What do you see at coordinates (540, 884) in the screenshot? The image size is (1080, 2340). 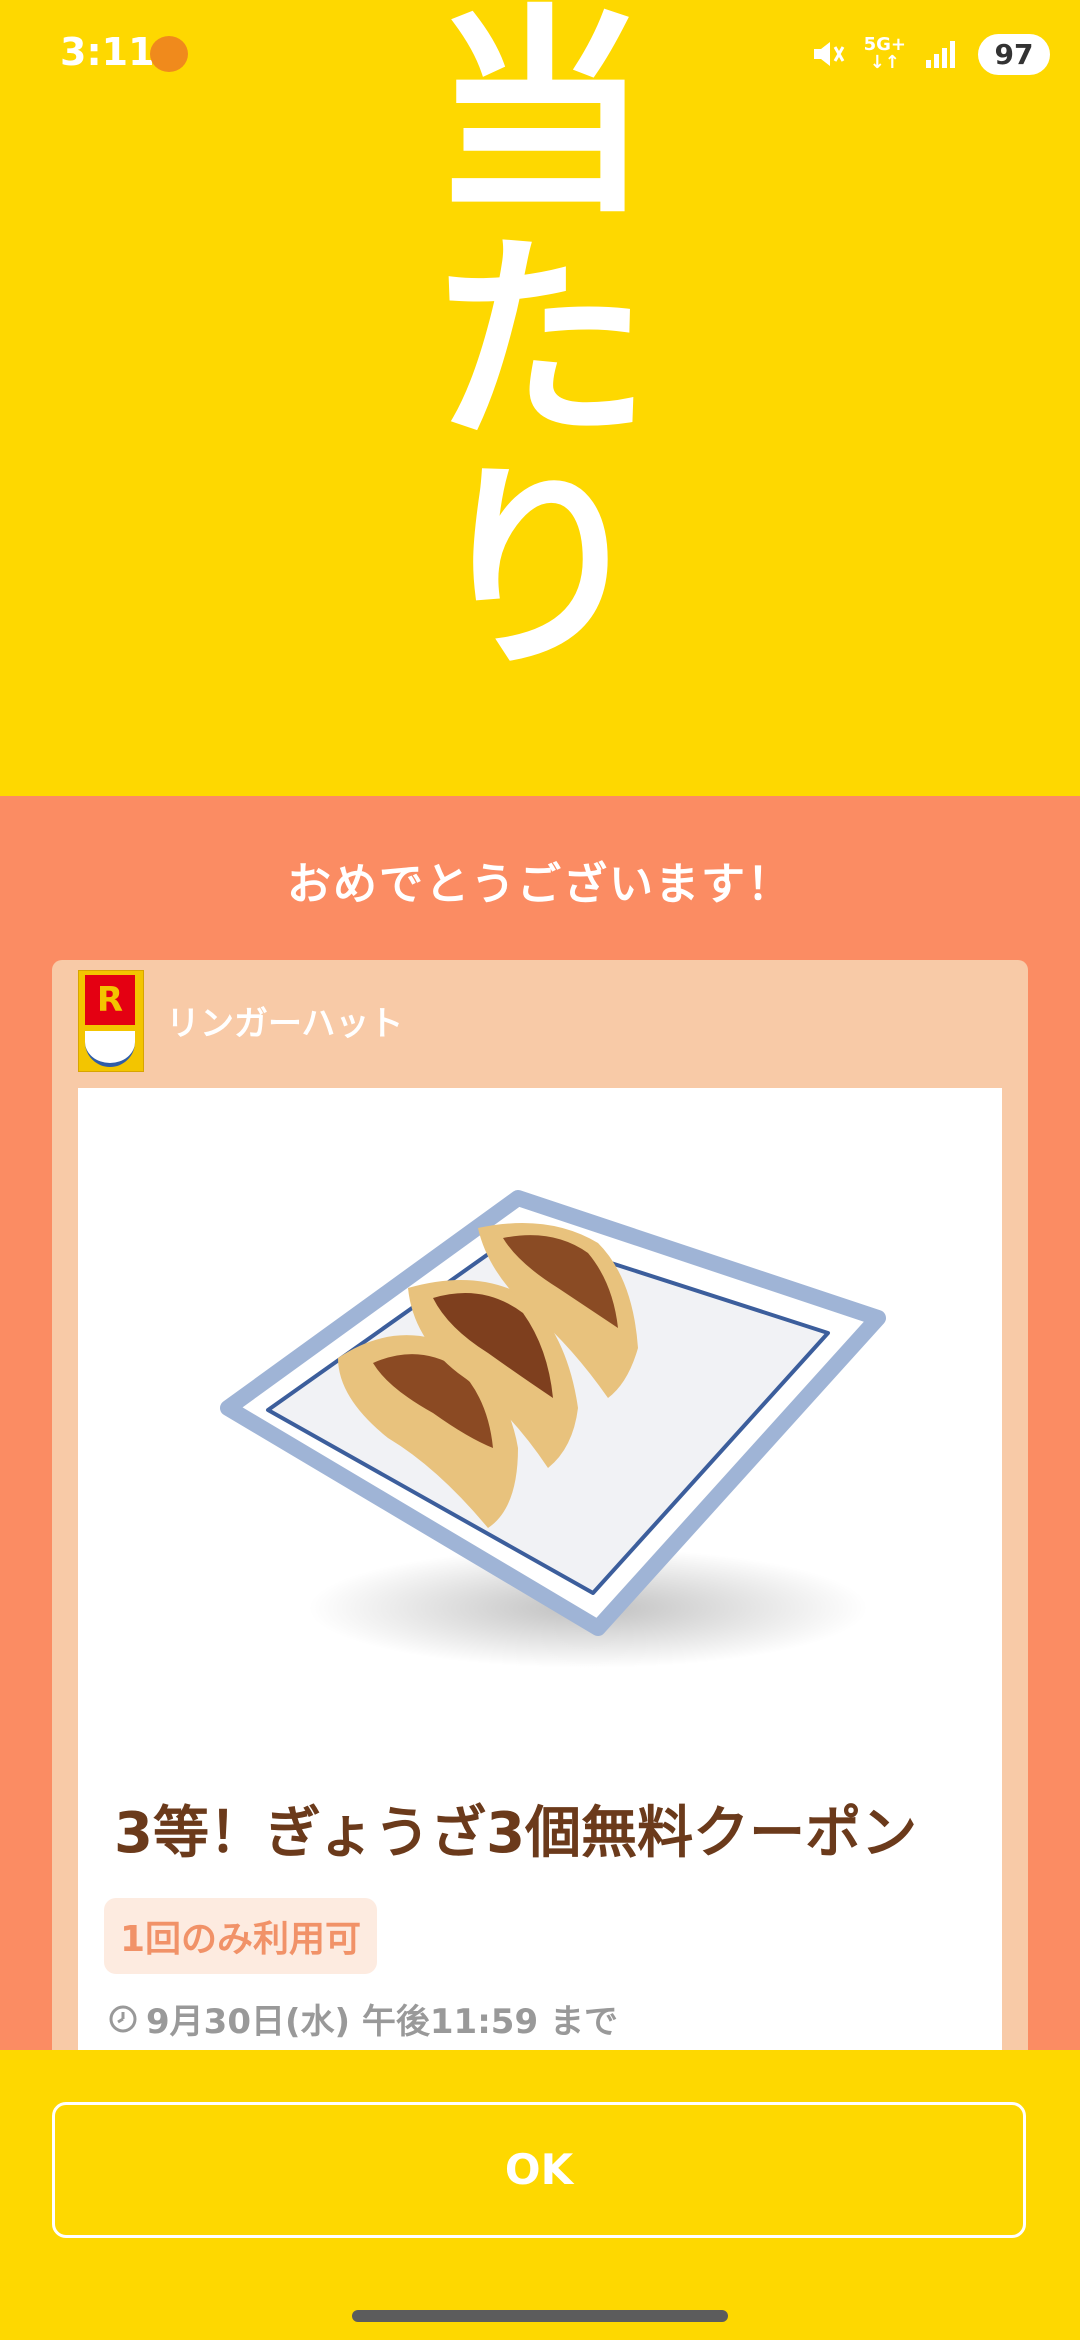 I see `congrats-message: おめでとうございます！` at bounding box center [540, 884].